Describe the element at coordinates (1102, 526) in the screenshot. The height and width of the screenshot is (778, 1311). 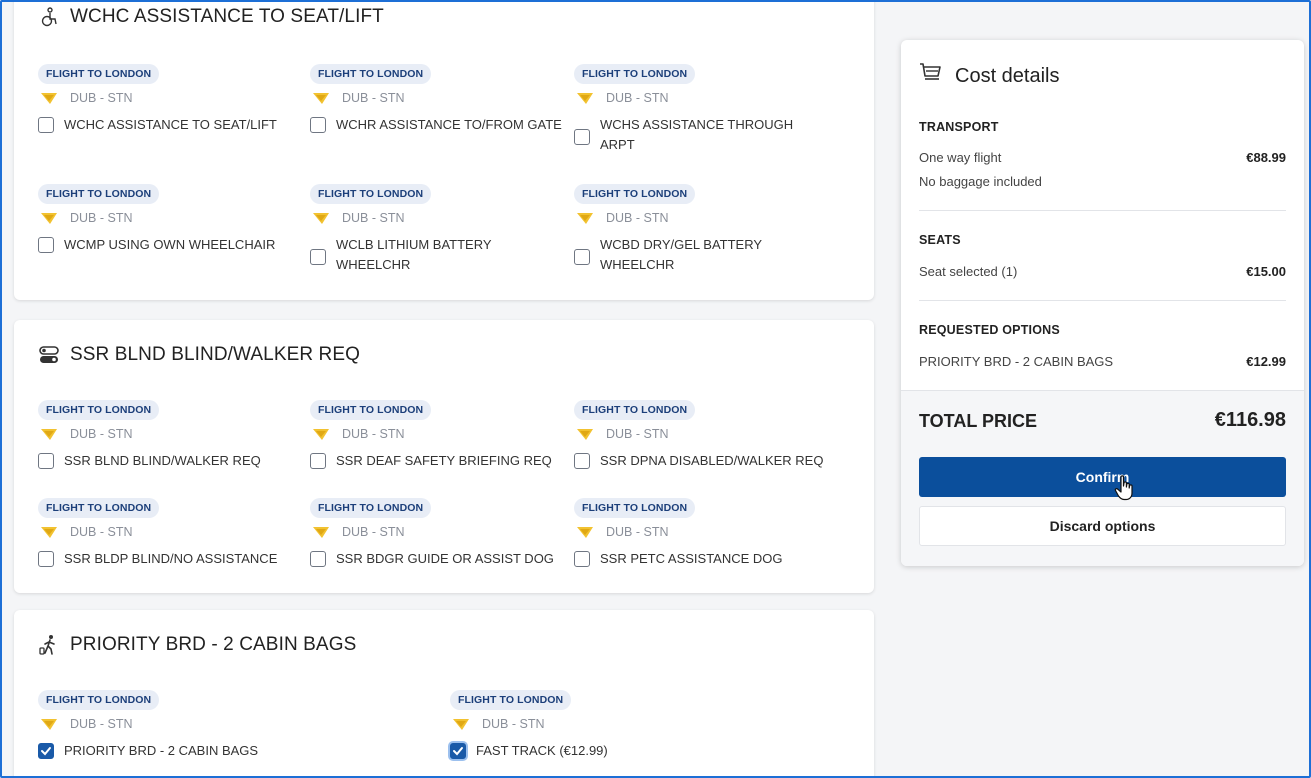
I see `discard-options-button: Discard options` at that location.